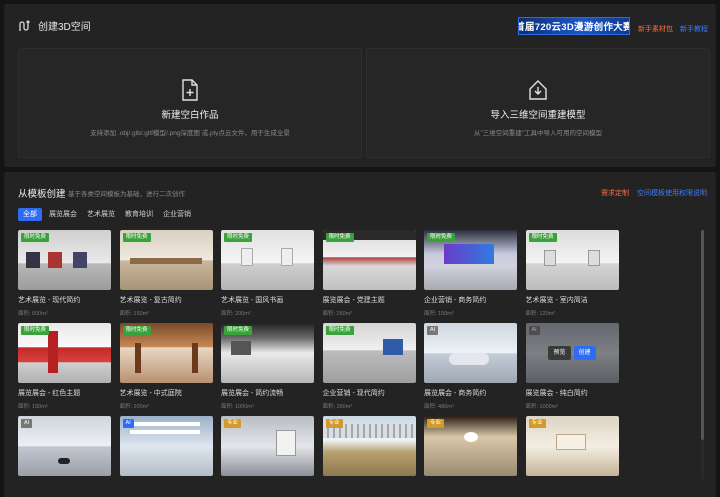  What do you see at coordinates (574, 26) in the screenshot?
I see `contest-banner: 首届720云3D漫游创作大赛` at bounding box center [574, 26].